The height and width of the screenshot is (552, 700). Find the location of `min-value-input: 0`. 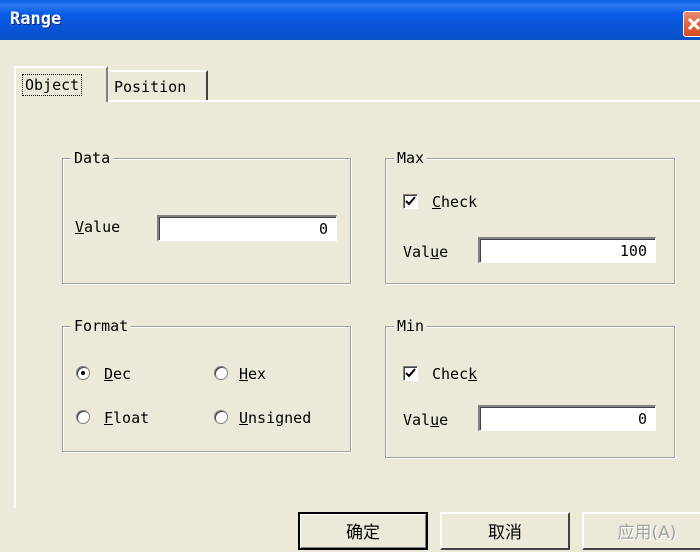

min-value-input: 0 is located at coordinates (567, 418).